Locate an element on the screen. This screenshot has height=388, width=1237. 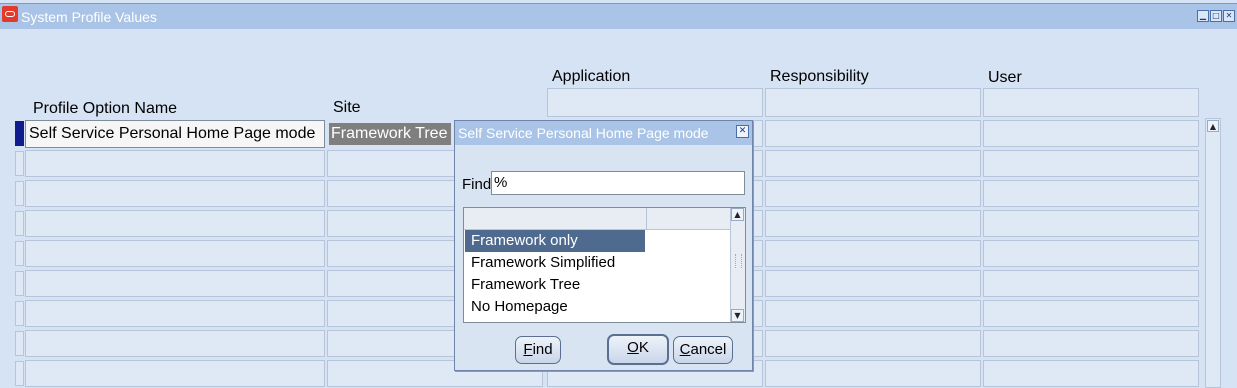
column-header-profile-option-name: Profile Option Name is located at coordinates (105, 108).